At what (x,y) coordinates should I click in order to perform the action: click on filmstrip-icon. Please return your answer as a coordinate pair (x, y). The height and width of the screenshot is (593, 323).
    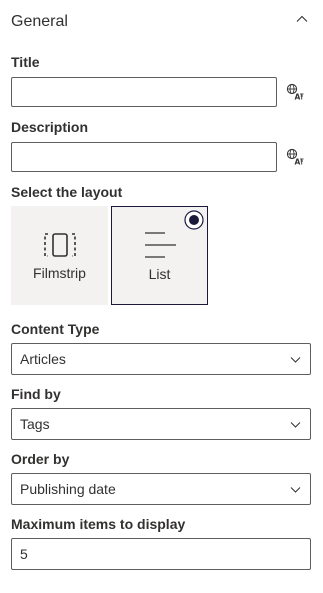
    Looking at the image, I should click on (59, 245).